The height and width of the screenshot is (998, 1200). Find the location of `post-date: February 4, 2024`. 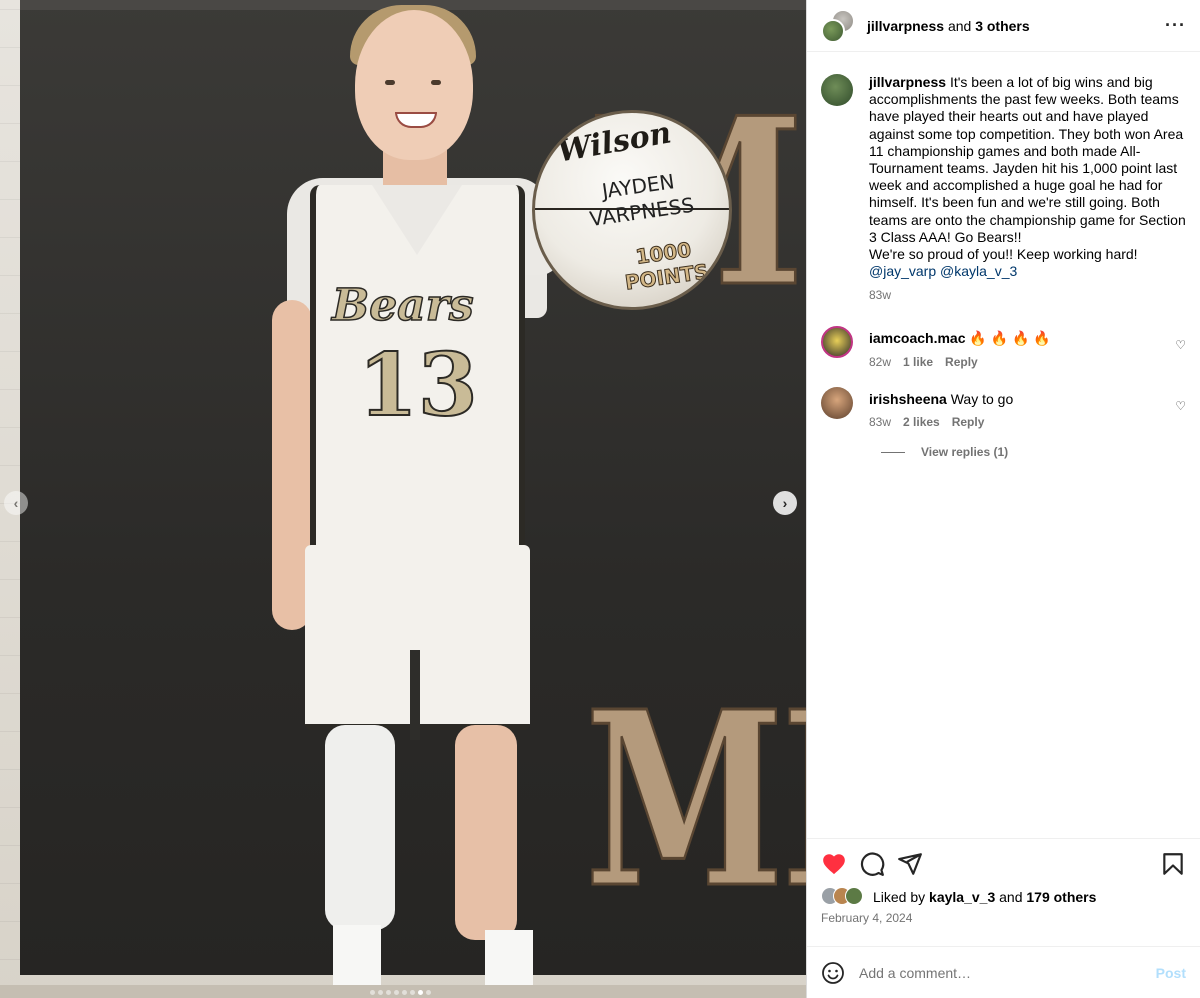

post-date: February 4, 2024 is located at coordinates (1003, 918).